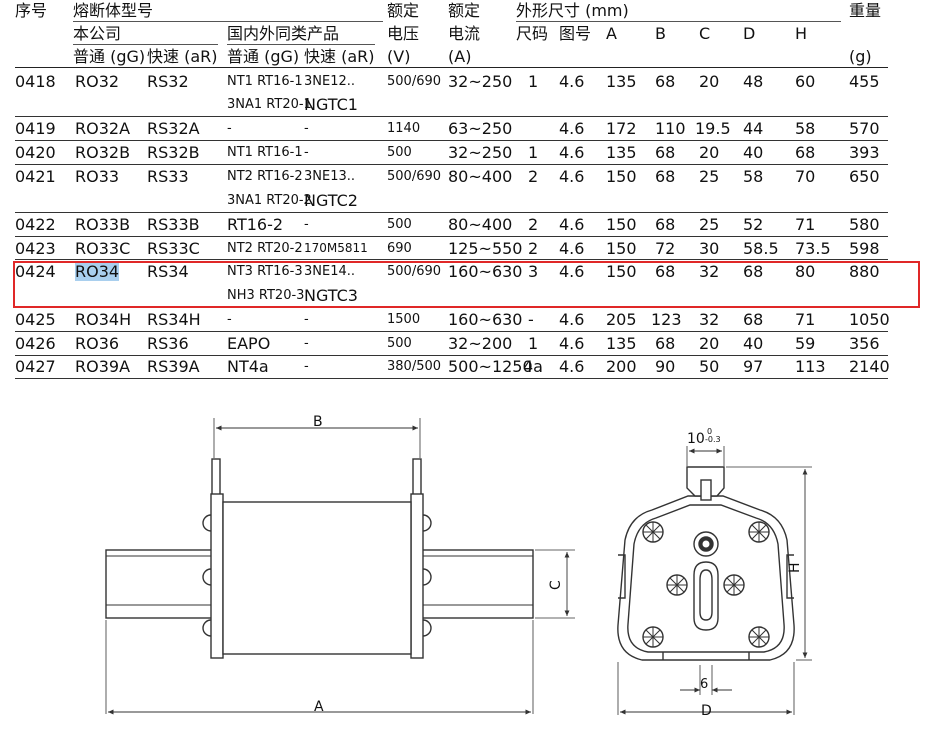 The image size is (932, 733). I want to click on dim-label-h: H, so click(795, 567).